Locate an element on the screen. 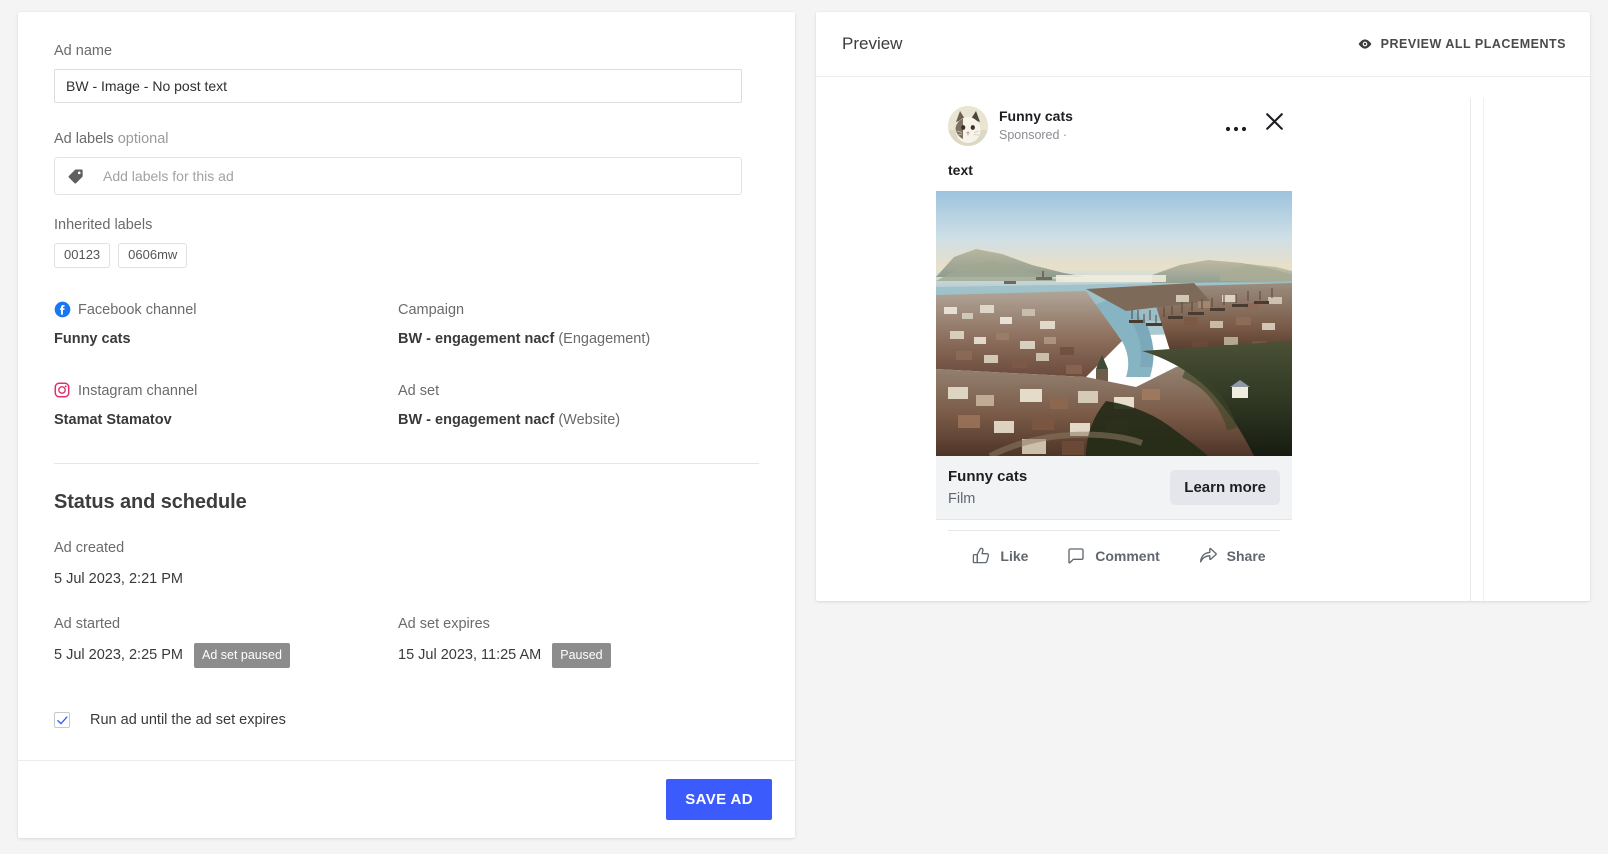 This screenshot has width=1608, height=854. ad-name-input: BW - Image - No post text is located at coordinates (398, 86).